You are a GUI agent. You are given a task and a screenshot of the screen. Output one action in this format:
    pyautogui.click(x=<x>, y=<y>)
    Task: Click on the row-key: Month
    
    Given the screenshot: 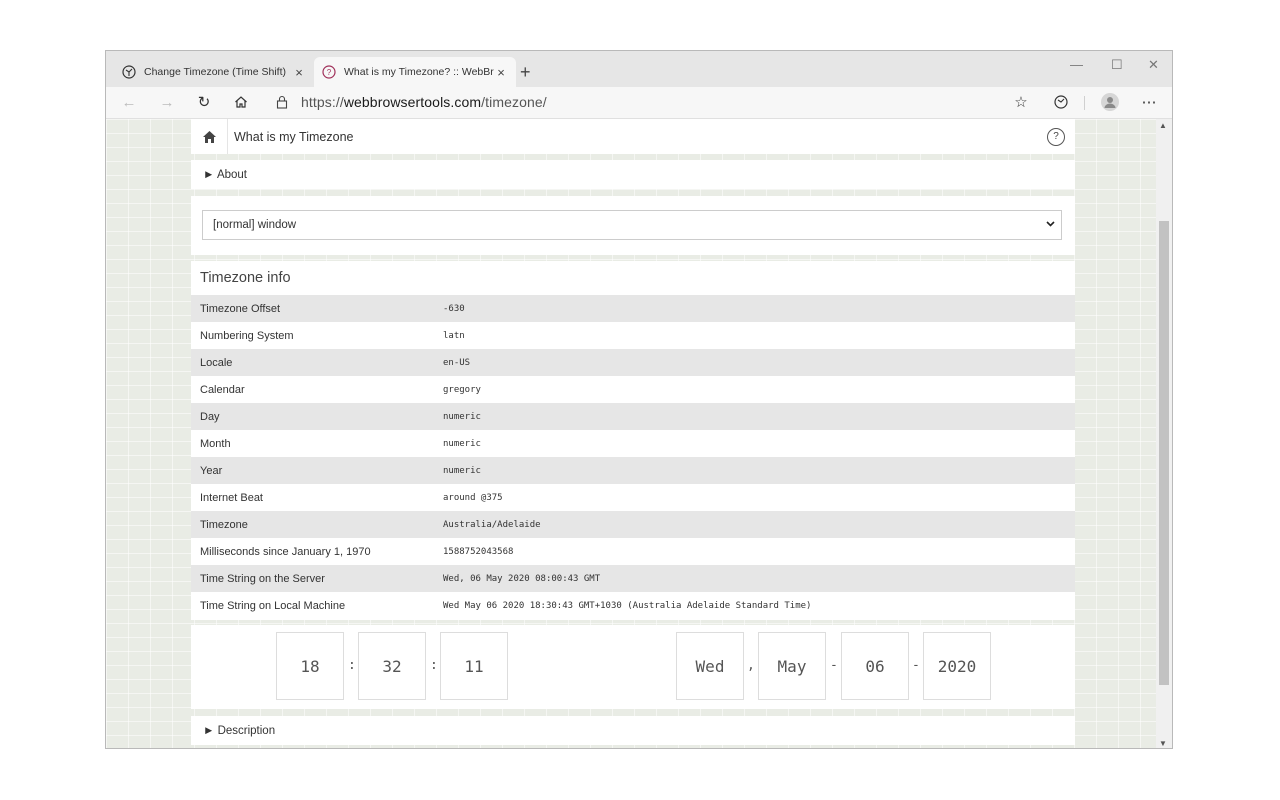 What is the action you would take?
    pyautogui.click(x=215, y=443)
    